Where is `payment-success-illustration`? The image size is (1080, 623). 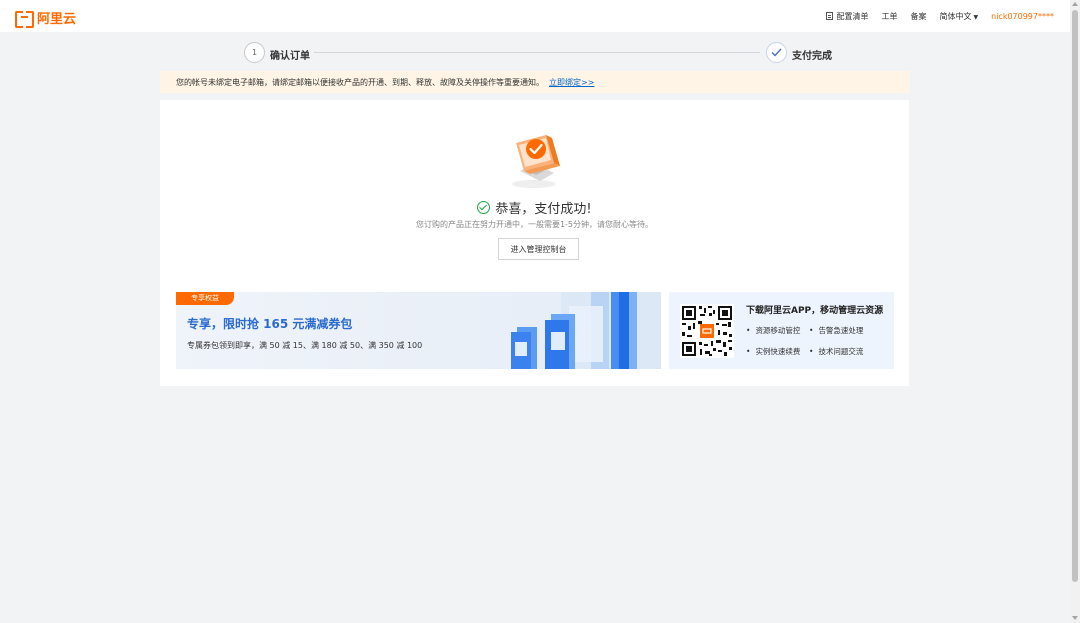 payment-success-illustration is located at coordinates (536, 161).